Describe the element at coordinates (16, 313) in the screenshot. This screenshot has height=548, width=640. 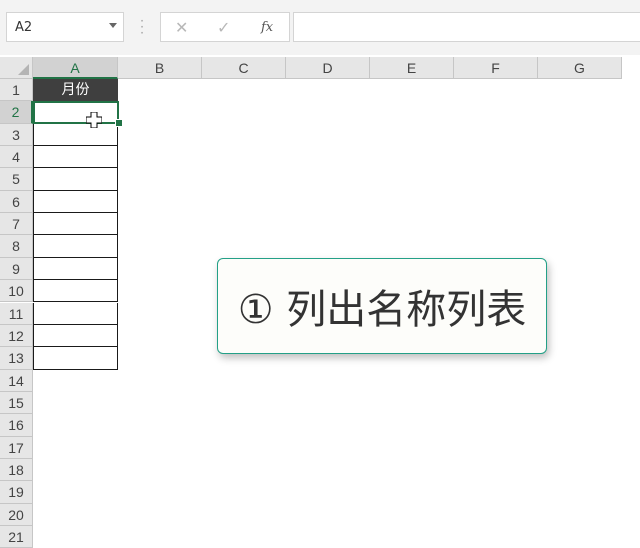
I see `row-header-11: 11` at that location.